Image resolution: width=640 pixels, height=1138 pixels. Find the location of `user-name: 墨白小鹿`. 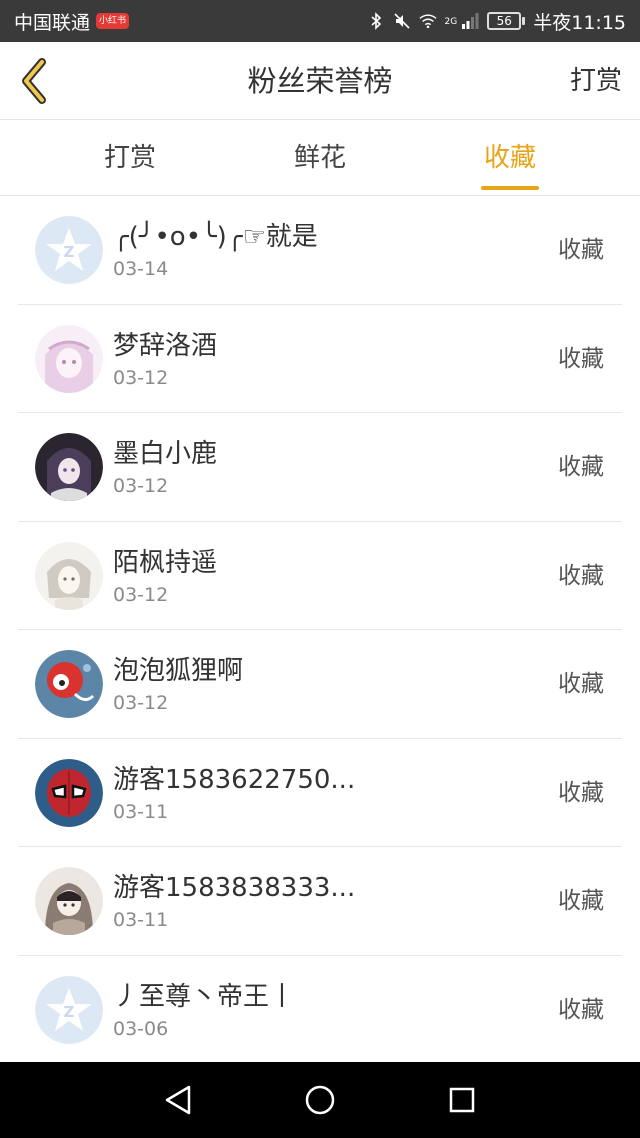

user-name: 墨白小鹿 is located at coordinates (165, 454).